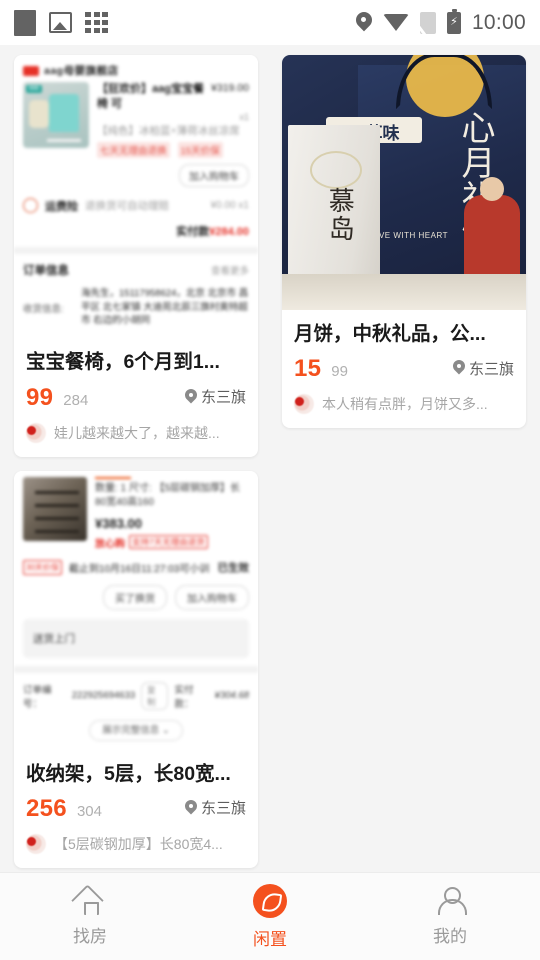 This screenshot has height=960, width=540. I want to click on order-info-more-link: 查看更多, so click(229, 271).